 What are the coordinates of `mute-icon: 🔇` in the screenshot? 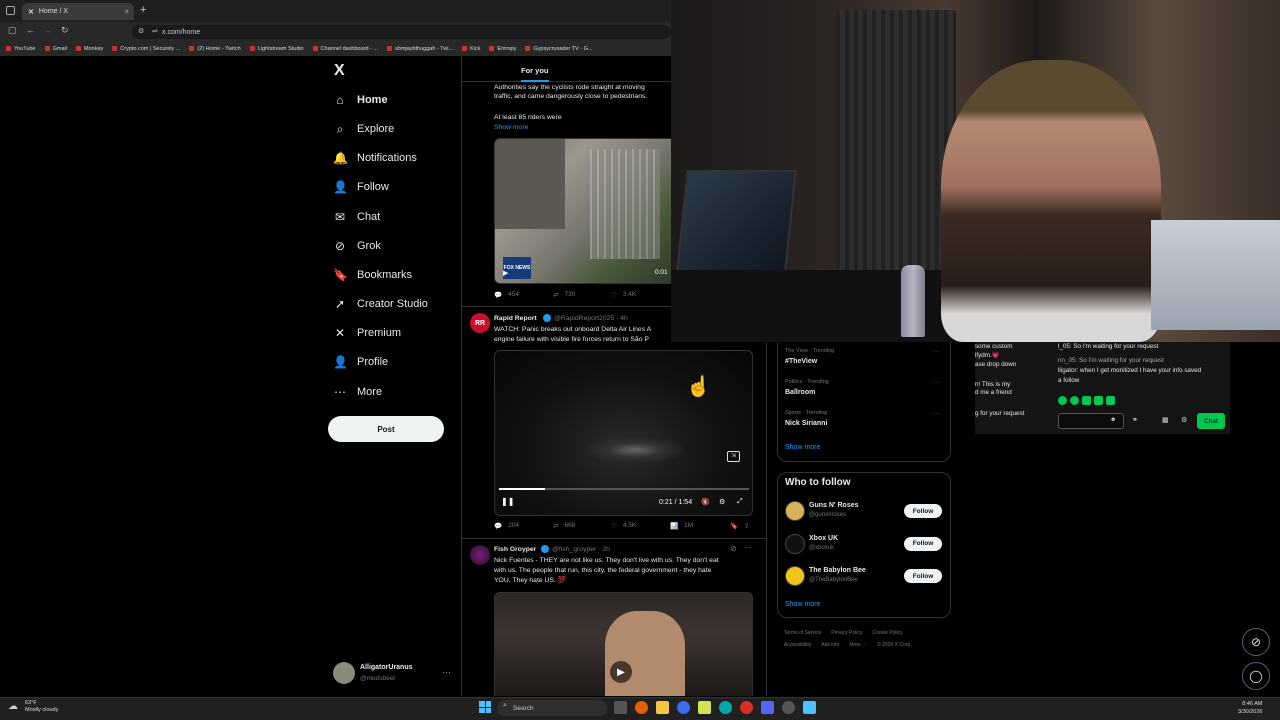 It's located at (705, 502).